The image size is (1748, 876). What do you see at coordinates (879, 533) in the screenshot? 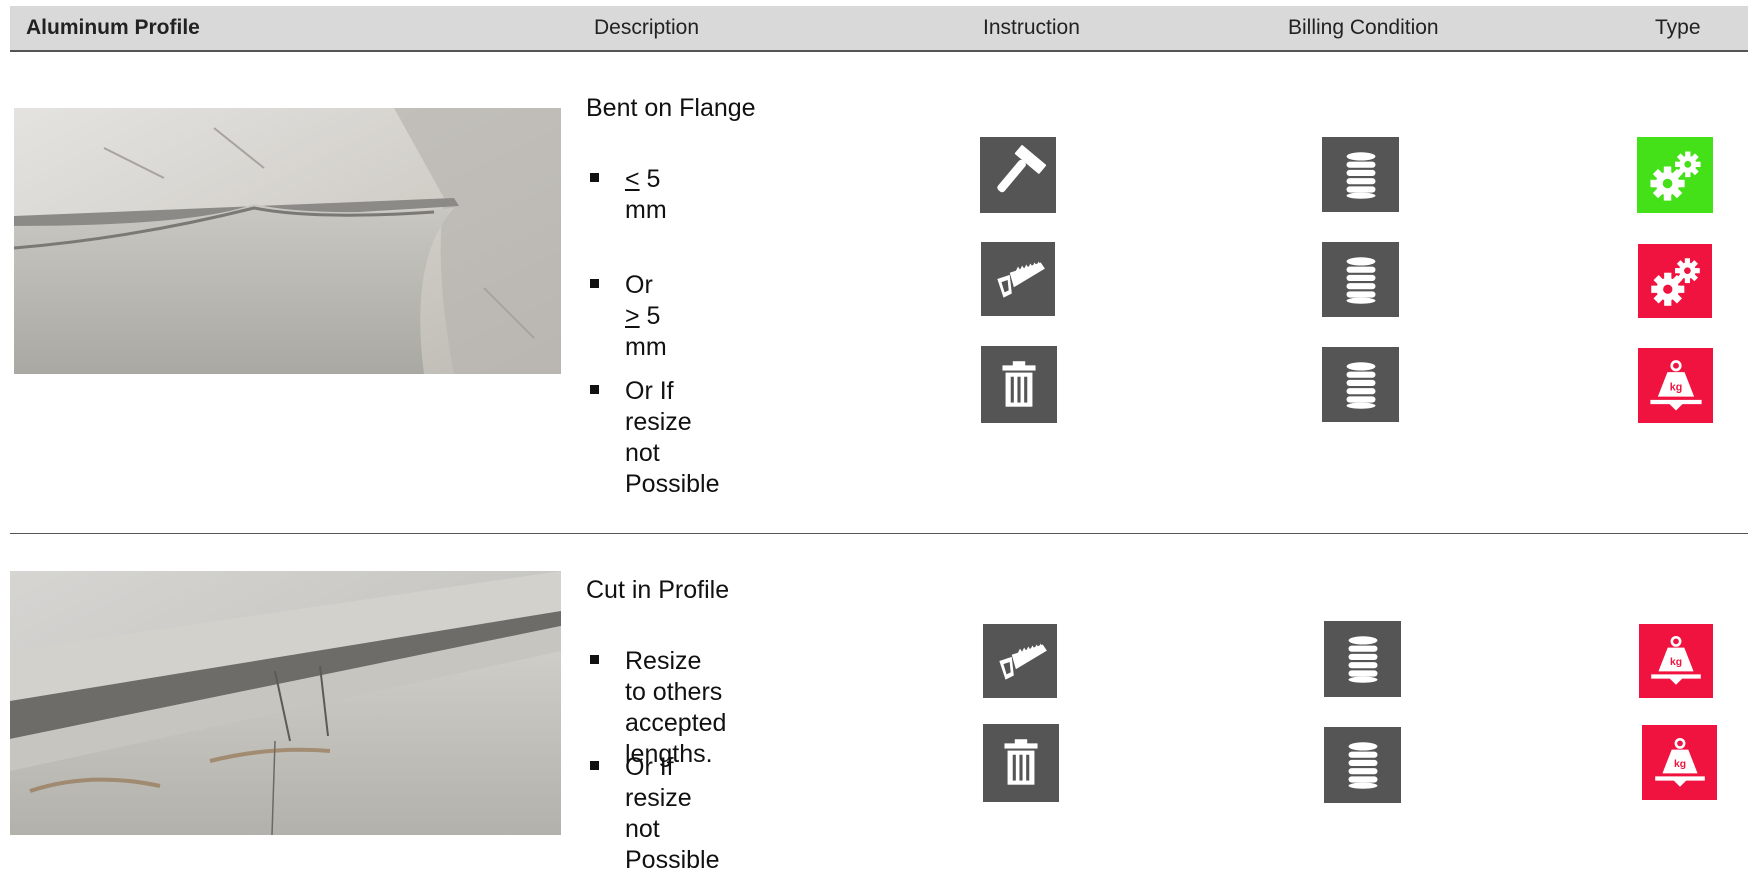
I see `section-divider` at bounding box center [879, 533].